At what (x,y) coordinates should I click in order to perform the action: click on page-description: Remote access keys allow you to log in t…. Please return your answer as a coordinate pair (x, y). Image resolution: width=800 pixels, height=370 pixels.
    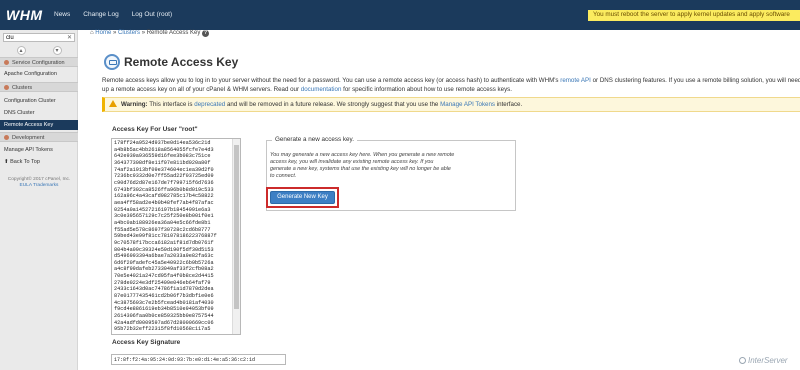
    Looking at the image, I should click on (451, 85).